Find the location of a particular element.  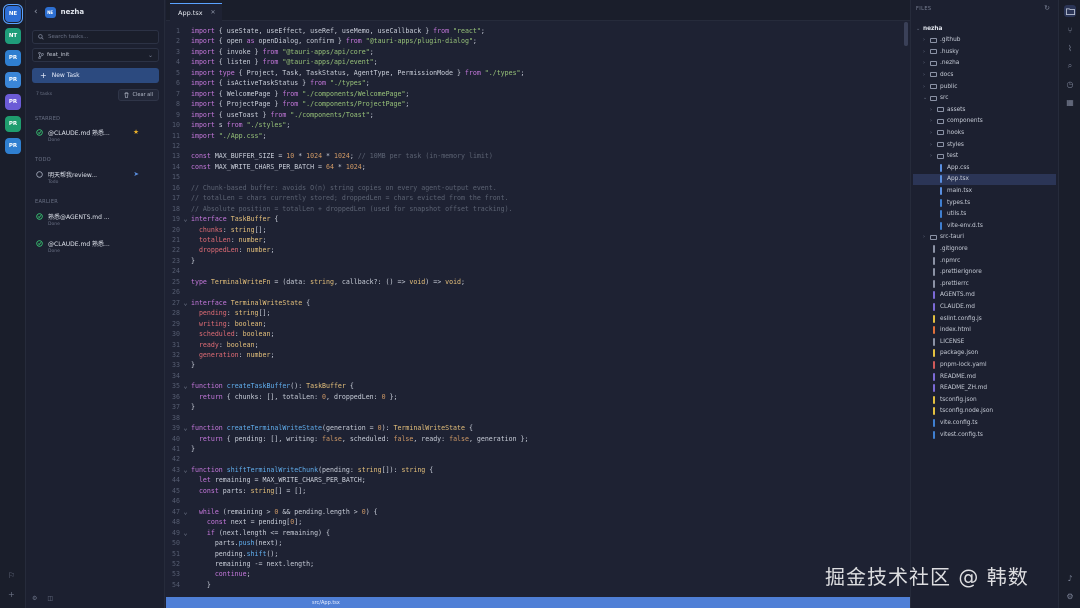

file-item: README.md is located at coordinates (984, 376).